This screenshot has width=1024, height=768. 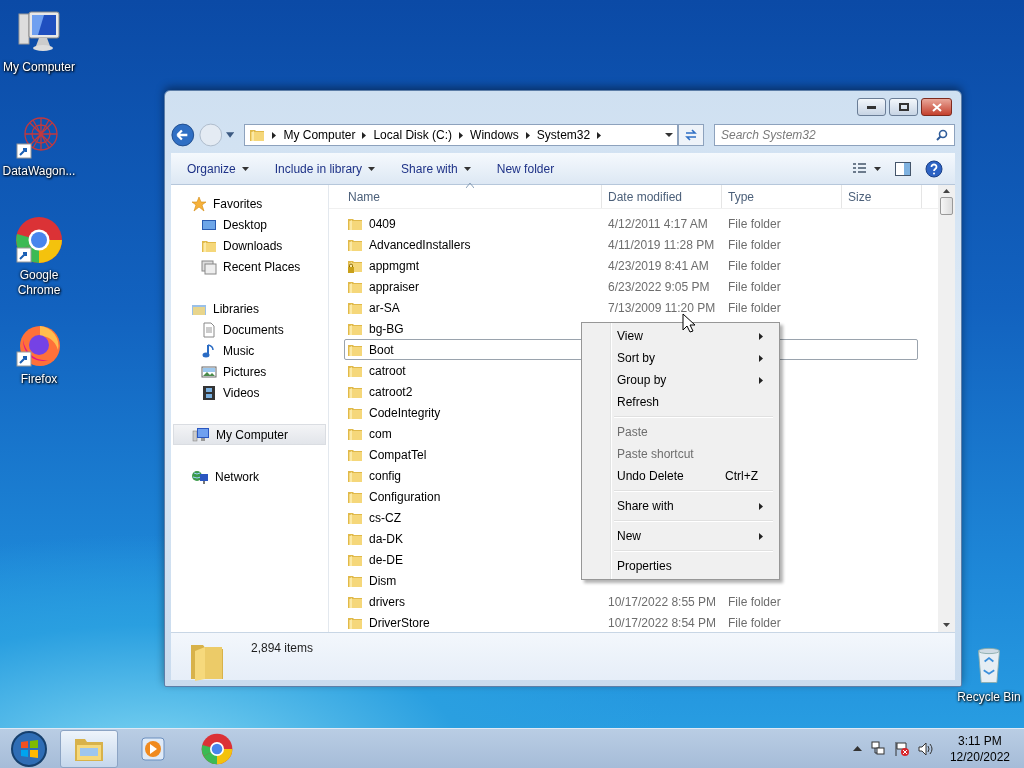 I want to click on refresh-button, so click(x=691, y=135).